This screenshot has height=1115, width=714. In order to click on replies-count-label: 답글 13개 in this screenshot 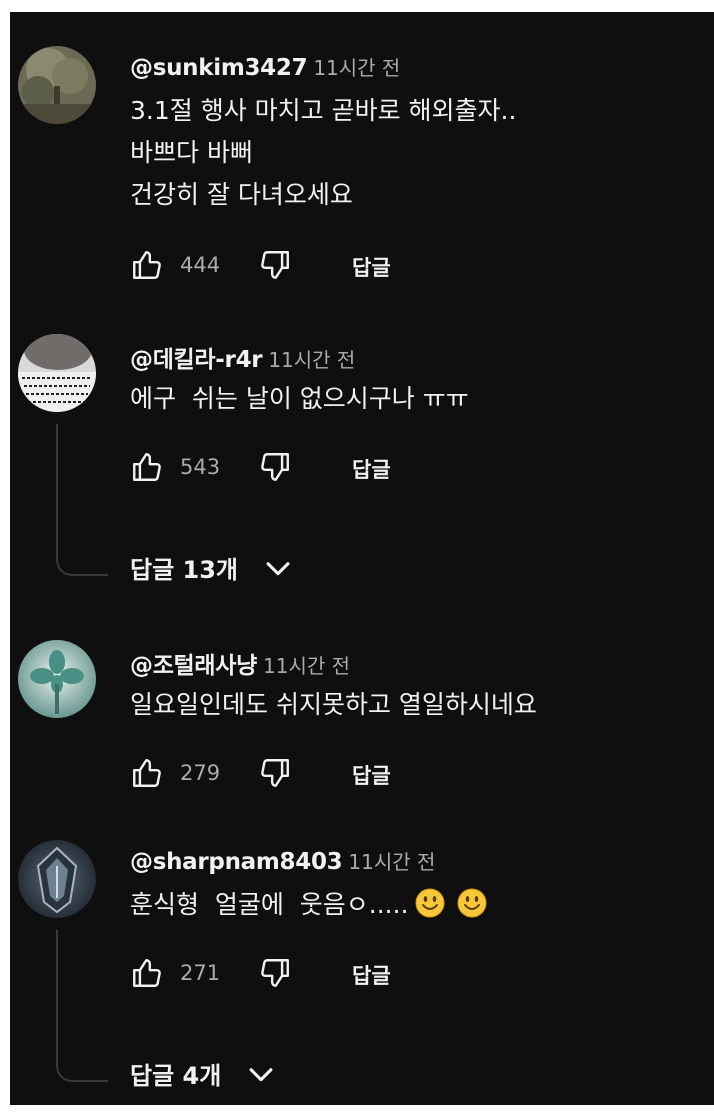, I will do `click(184, 570)`.